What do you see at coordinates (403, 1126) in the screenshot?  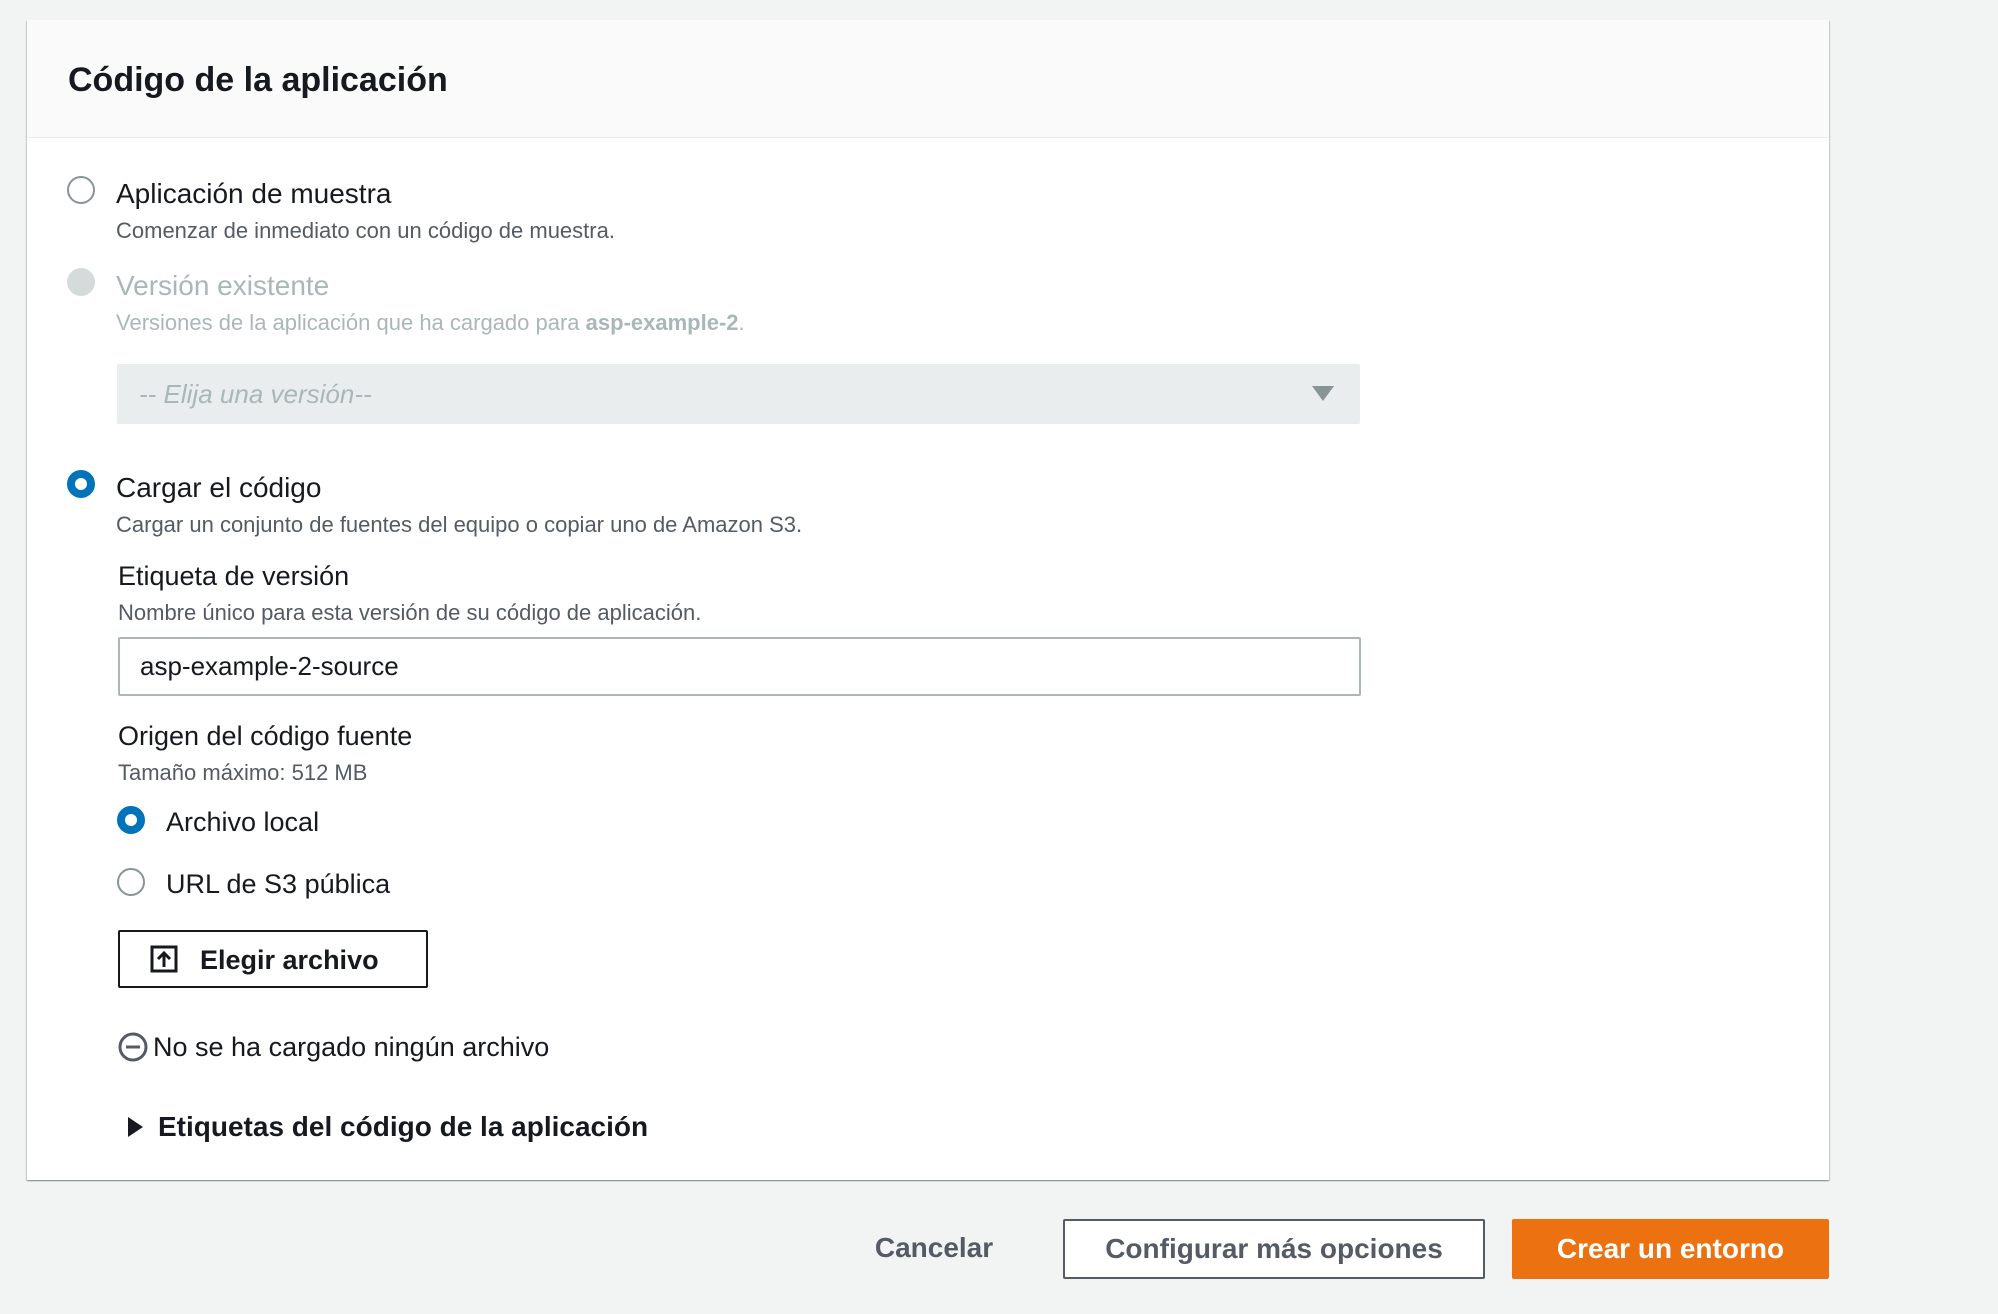 I see `application-code-tags-label: Etiquetas del código de la aplicación` at bounding box center [403, 1126].